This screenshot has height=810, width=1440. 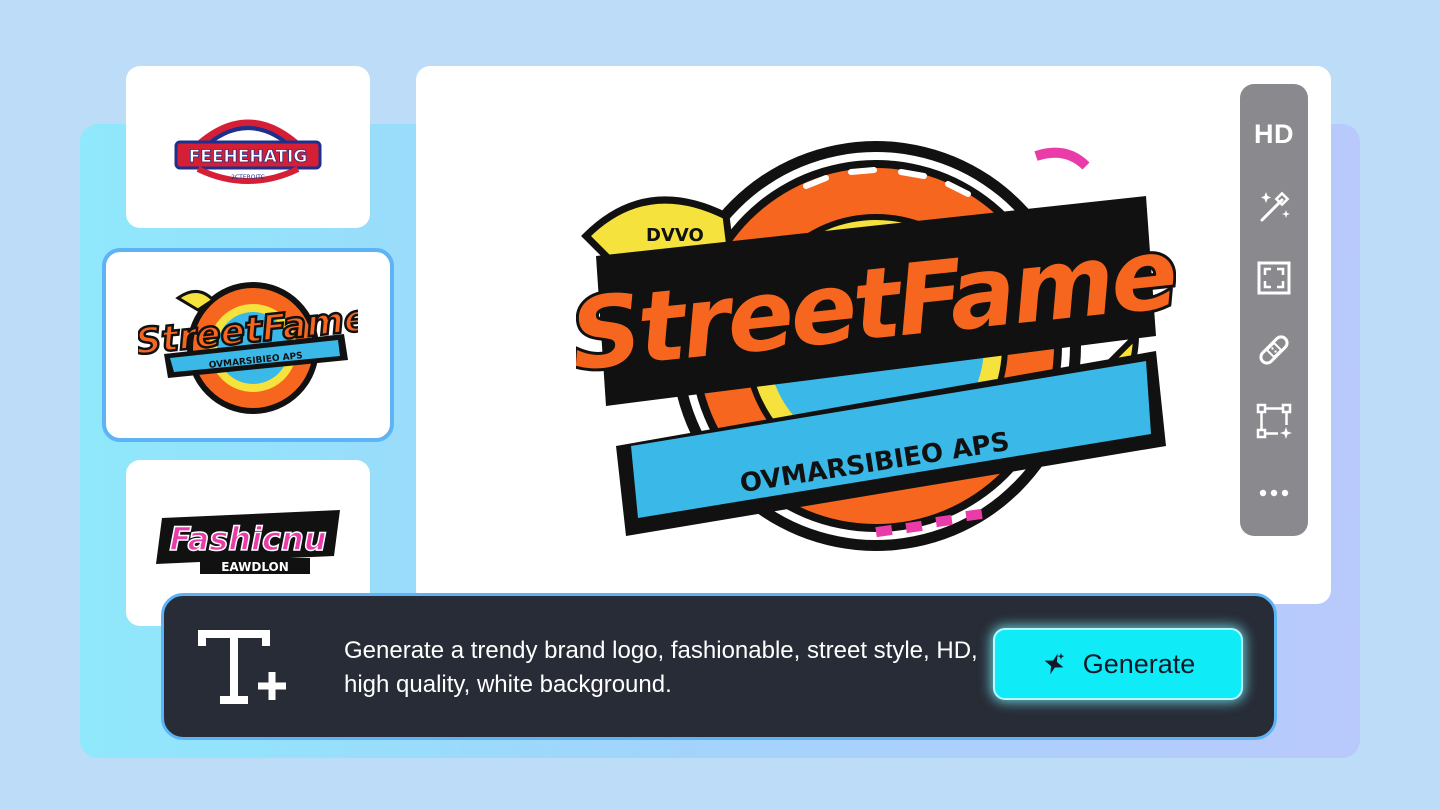 I want to click on thumbnail-3-subtext: EAWDLON, so click(x=255, y=567).